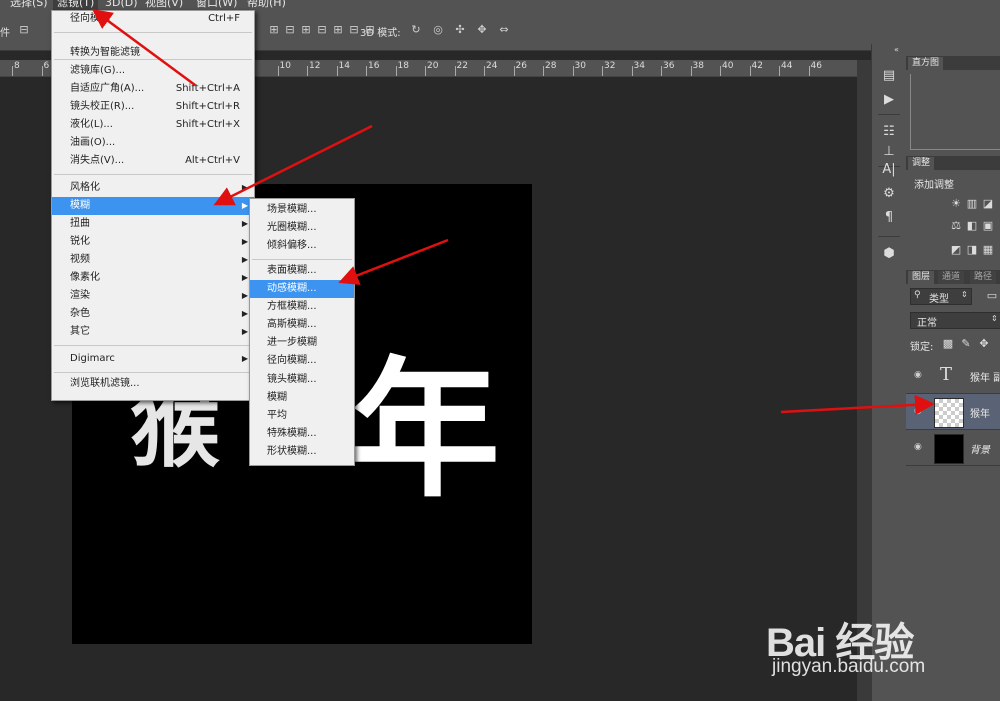 This screenshot has width=1000, height=701. I want to click on posterize-icon: ◨, so click(972, 250).